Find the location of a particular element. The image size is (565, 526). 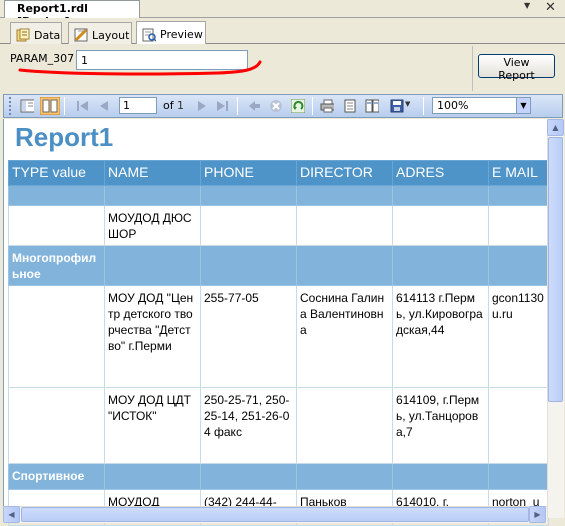

export-icon is located at coordinates (397, 106).